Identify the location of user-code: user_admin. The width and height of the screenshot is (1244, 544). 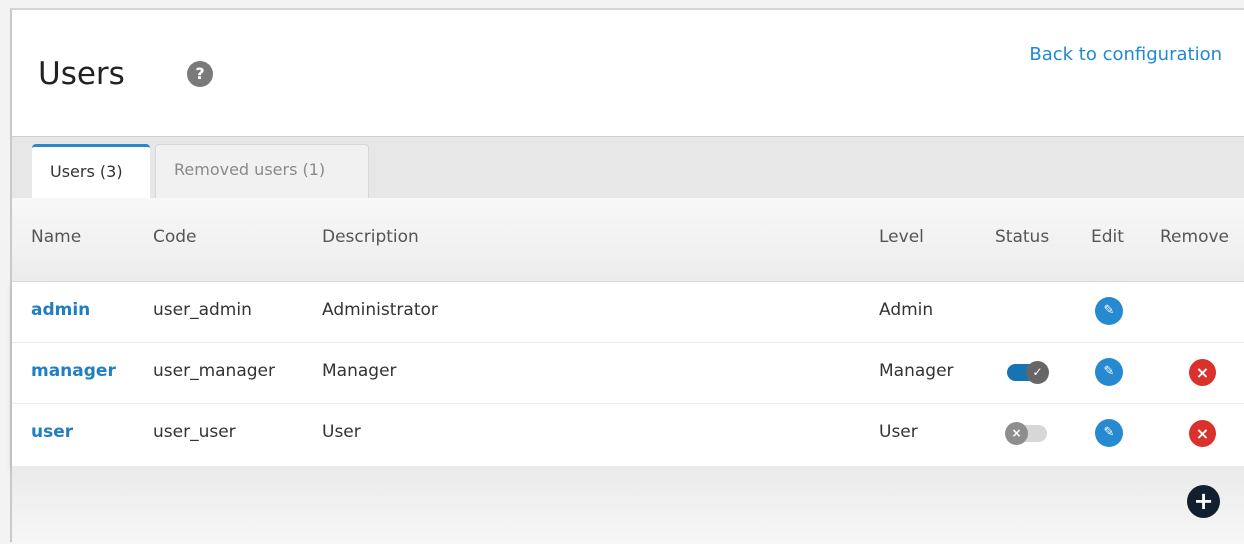
(202, 310).